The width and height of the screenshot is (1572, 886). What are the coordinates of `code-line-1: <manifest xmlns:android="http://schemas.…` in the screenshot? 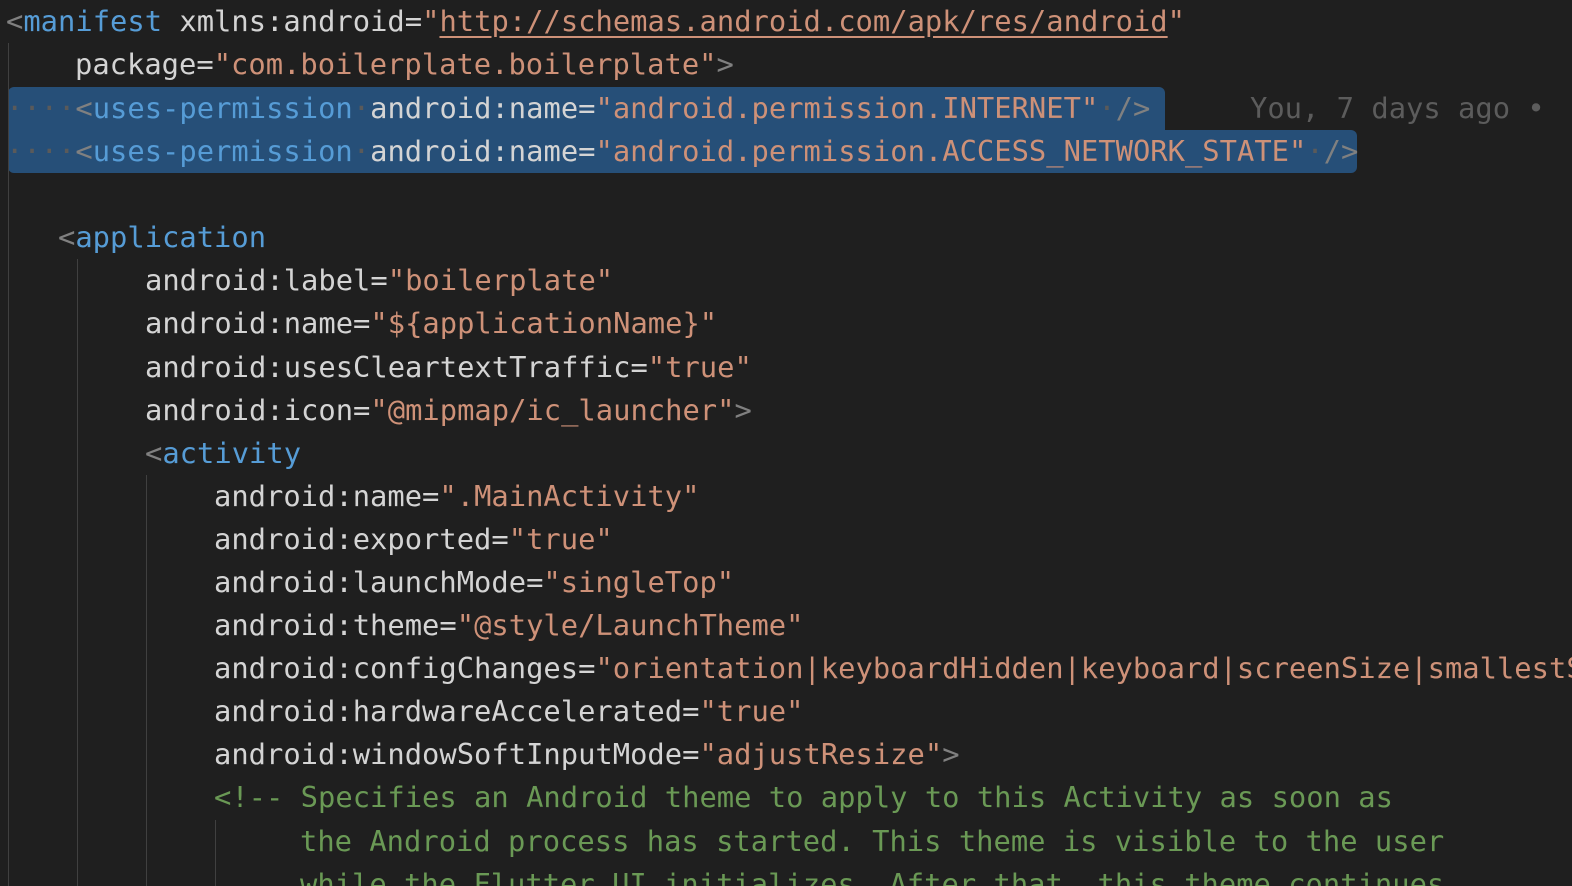 It's located at (786, 21).